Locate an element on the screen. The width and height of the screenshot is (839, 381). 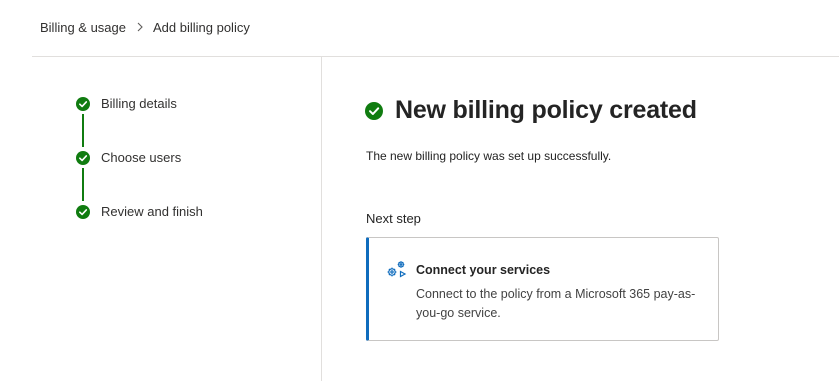
gears-icon is located at coordinates (396, 270).